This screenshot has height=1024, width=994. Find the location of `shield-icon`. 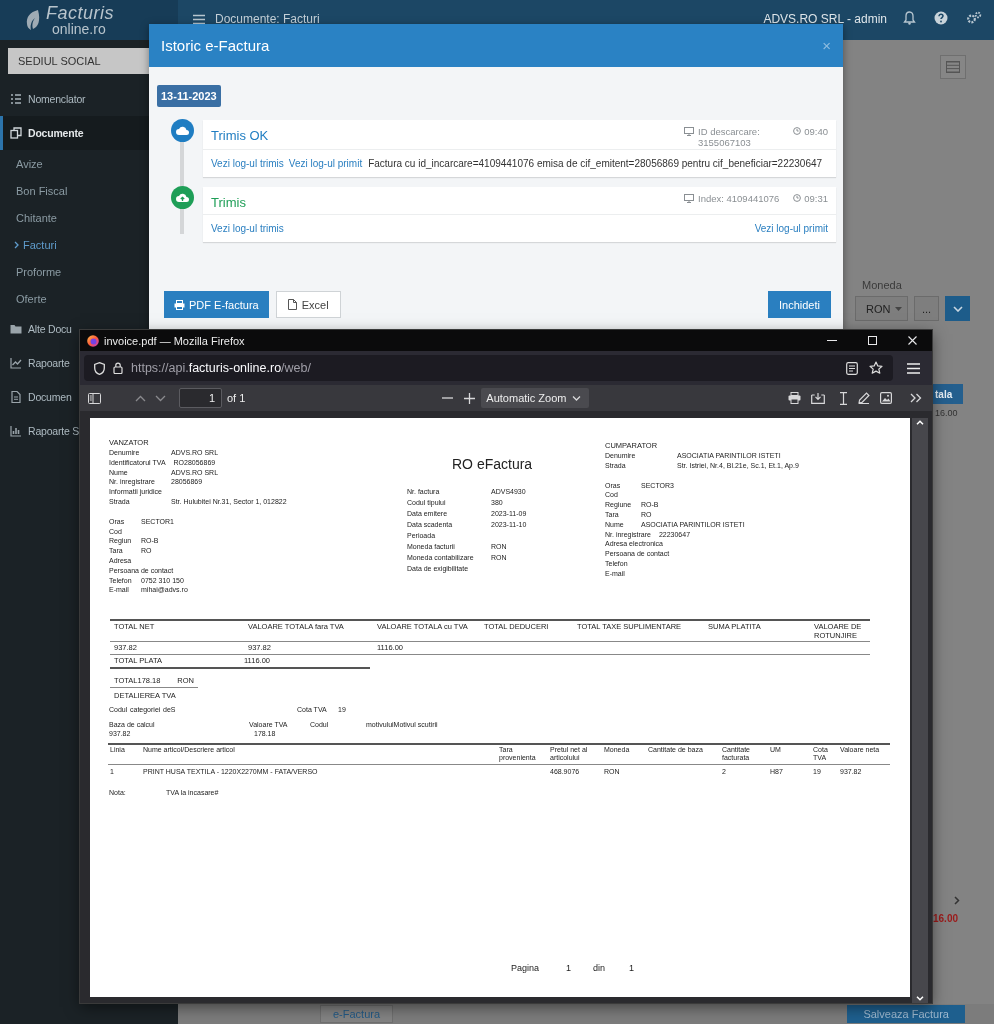

shield-icon is located at coordinates (99, 368).